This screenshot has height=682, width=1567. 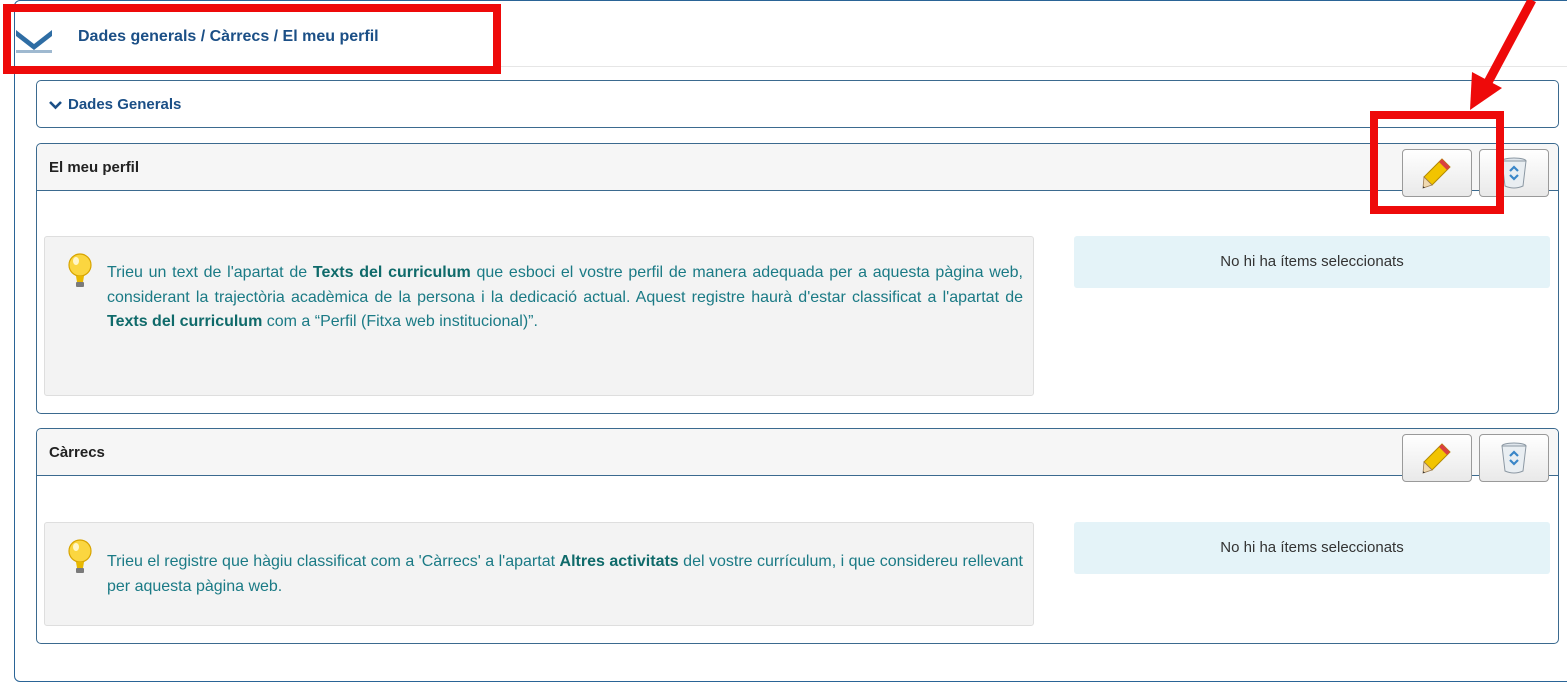 I want to click on panel-header: El meu perfil, so click(x=797, y=170).